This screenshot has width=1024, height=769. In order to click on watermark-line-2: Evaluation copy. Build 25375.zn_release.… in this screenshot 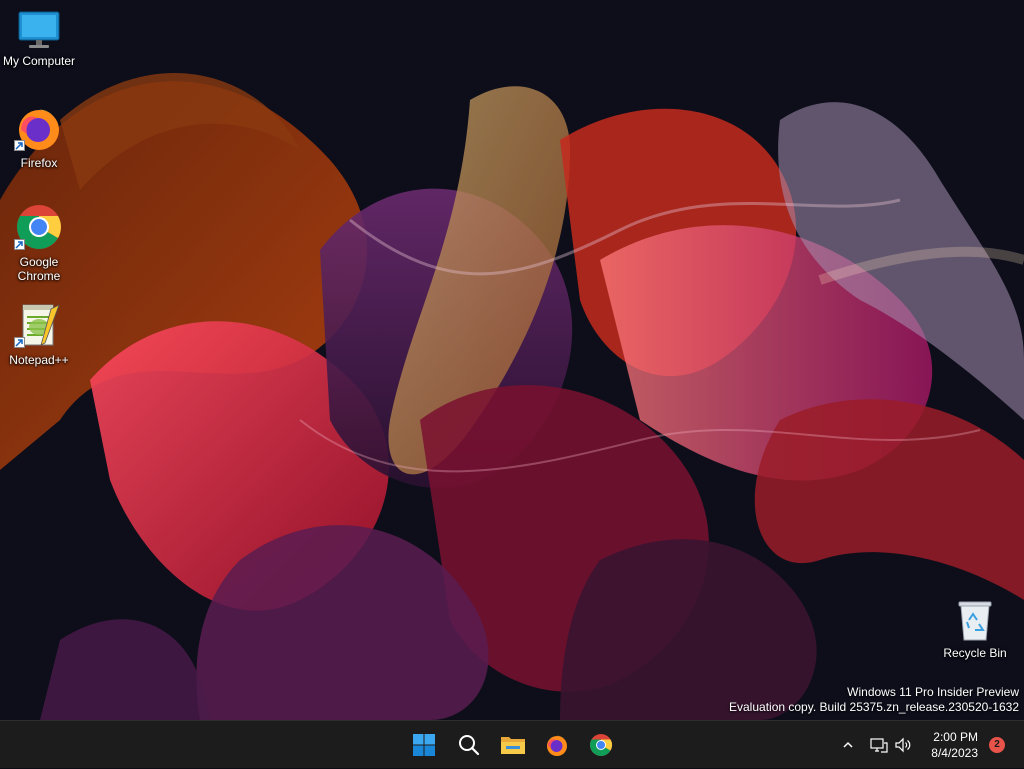, I will do `click(874, 707)`.